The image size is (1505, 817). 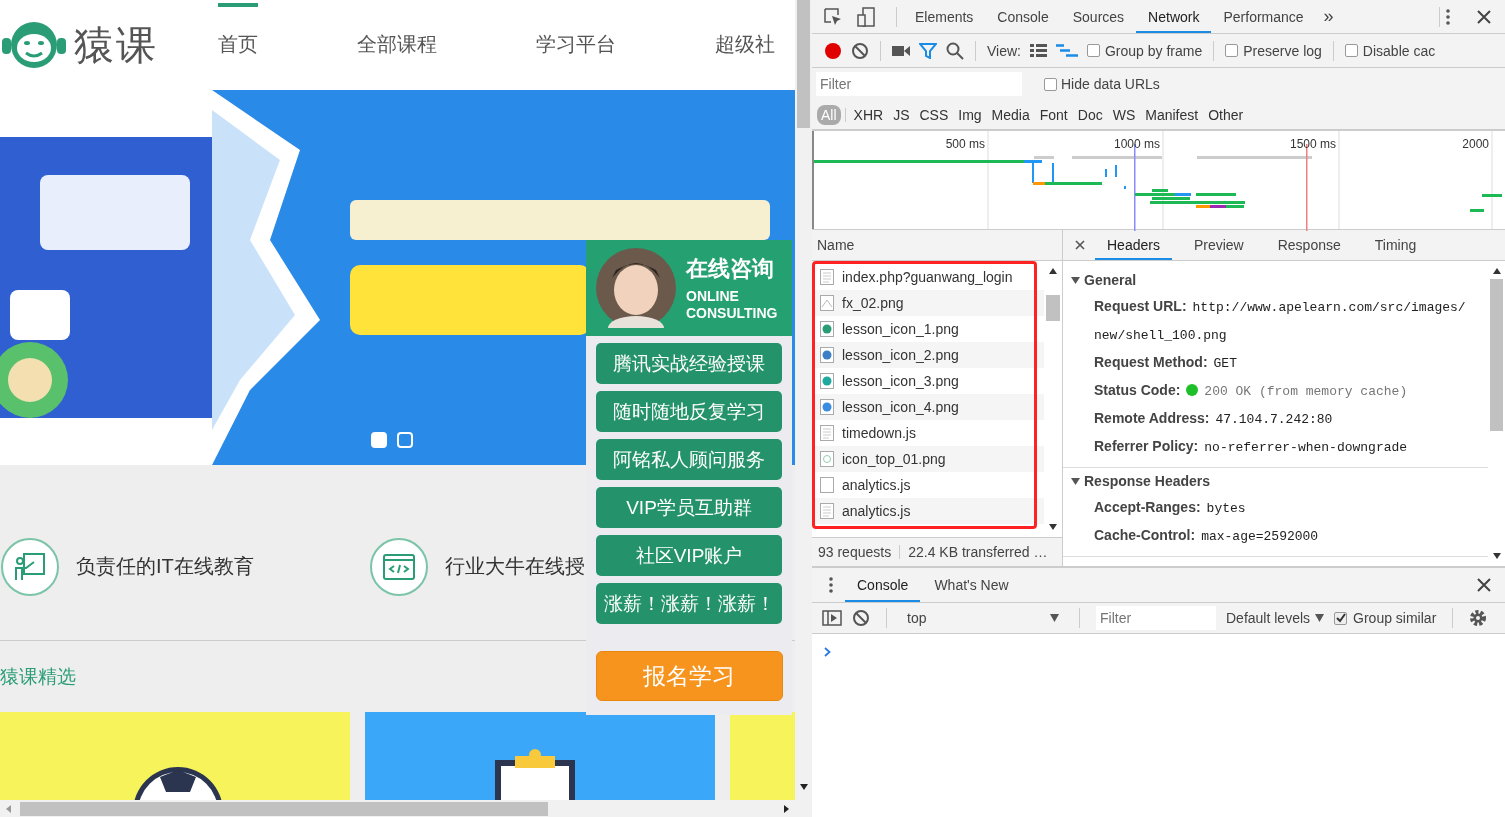 What do you see at coordinates (1328, 16) in the screenshot?
I see `more-tabs-button: »` at bounding box center [1328, 16].